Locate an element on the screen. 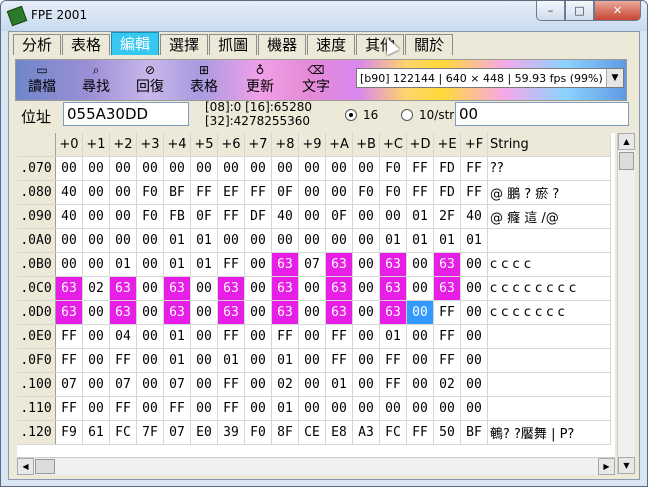 This screenshot has width=648, height=487. undo-button: ⊘ 回復 is located at coordinates (150, 80).